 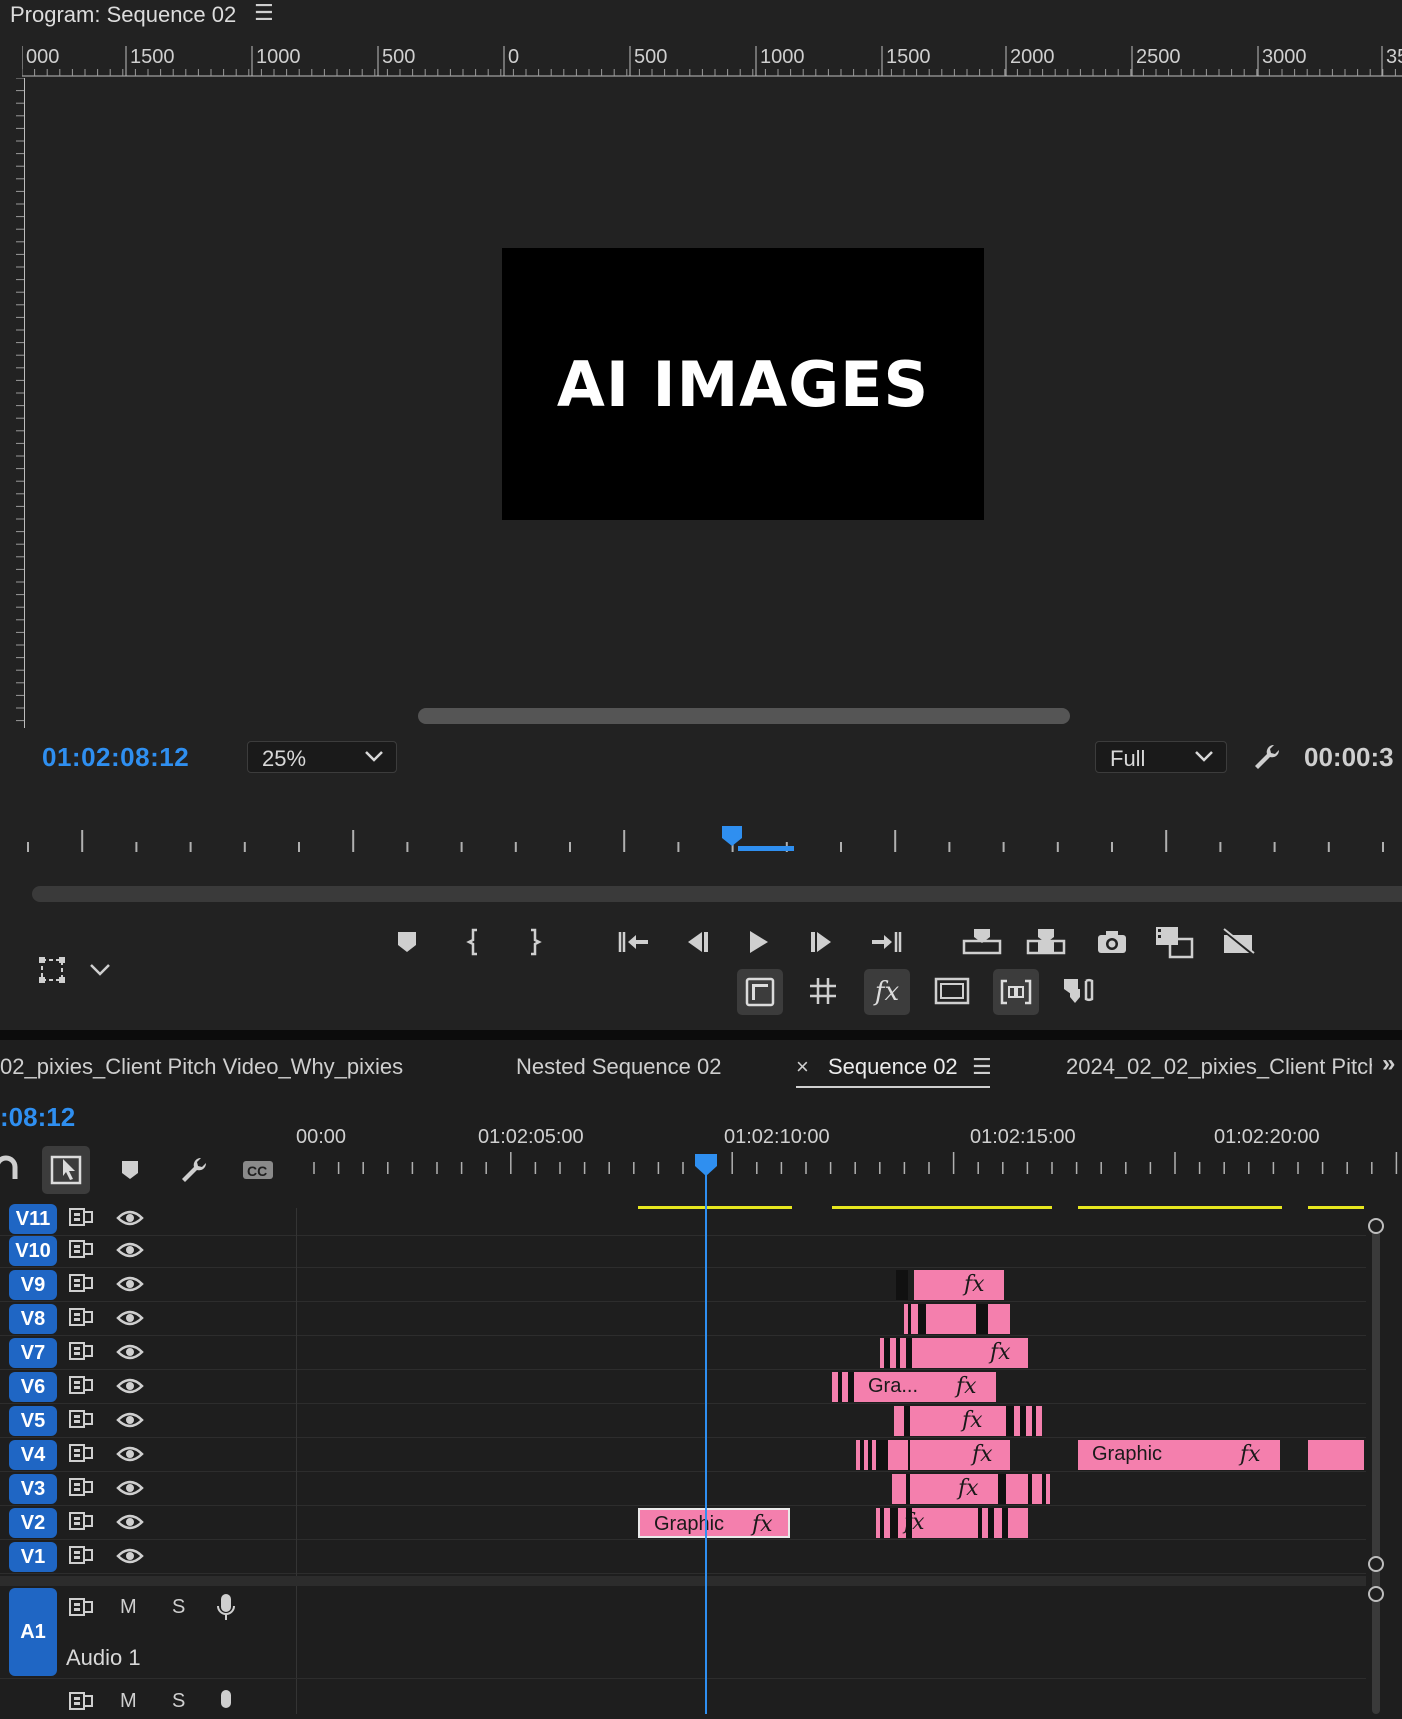 What do you see at coordinates (697, 942) in the screenshot?
I see `step-back-icon` at bounding box center [697, 942].